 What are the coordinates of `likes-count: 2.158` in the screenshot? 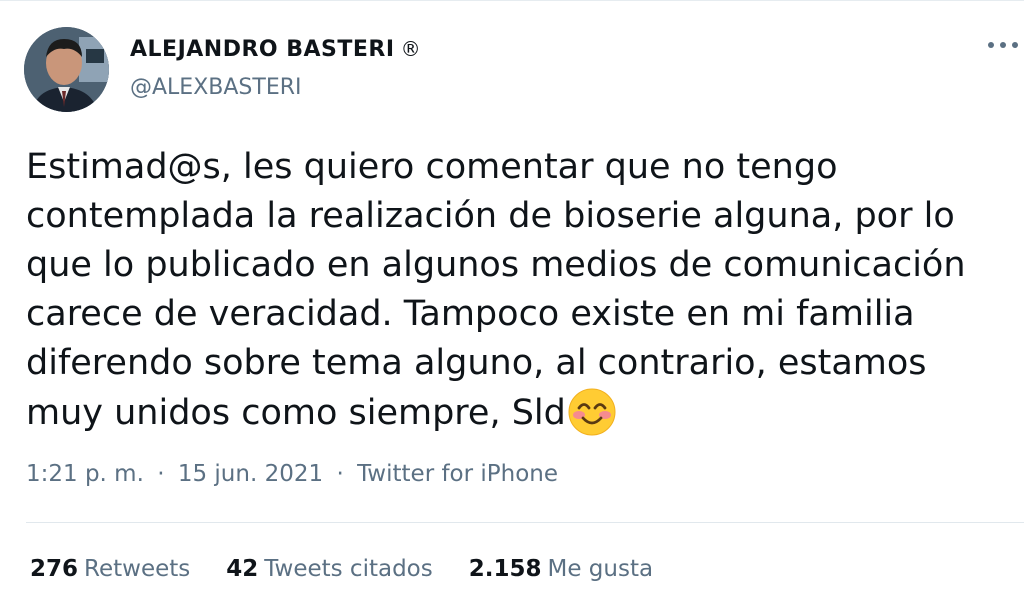 It's located at (505, 569).